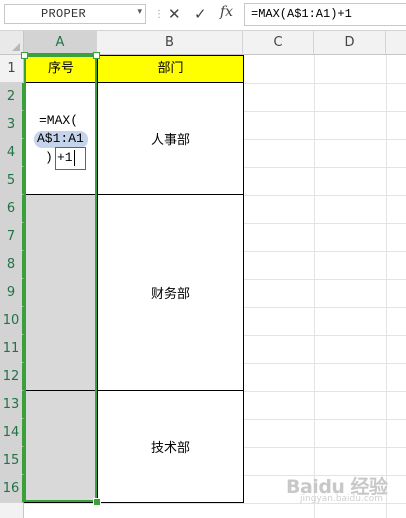  I want to click on row-header-2: 2, so click(12, 97).